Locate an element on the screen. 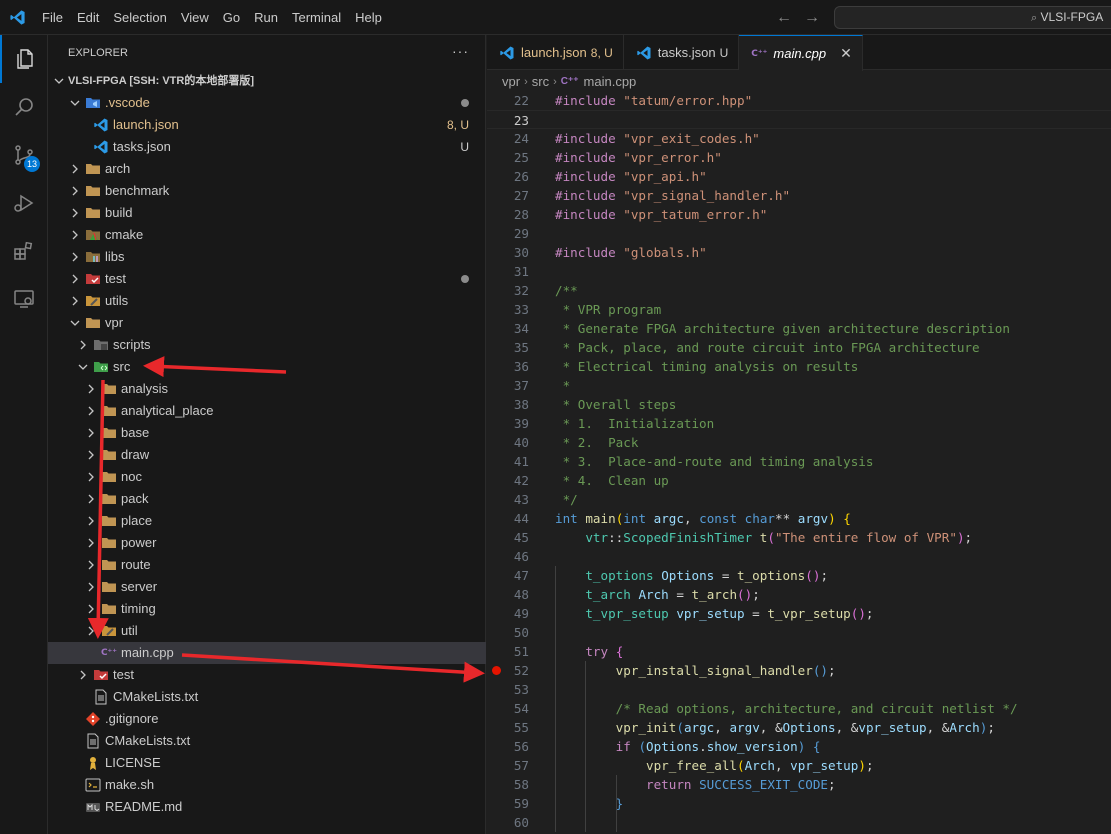 Image resolution: width=1111 pixels, height=834 pixels. code-line: 37 * is located at coordinates (799, 385).